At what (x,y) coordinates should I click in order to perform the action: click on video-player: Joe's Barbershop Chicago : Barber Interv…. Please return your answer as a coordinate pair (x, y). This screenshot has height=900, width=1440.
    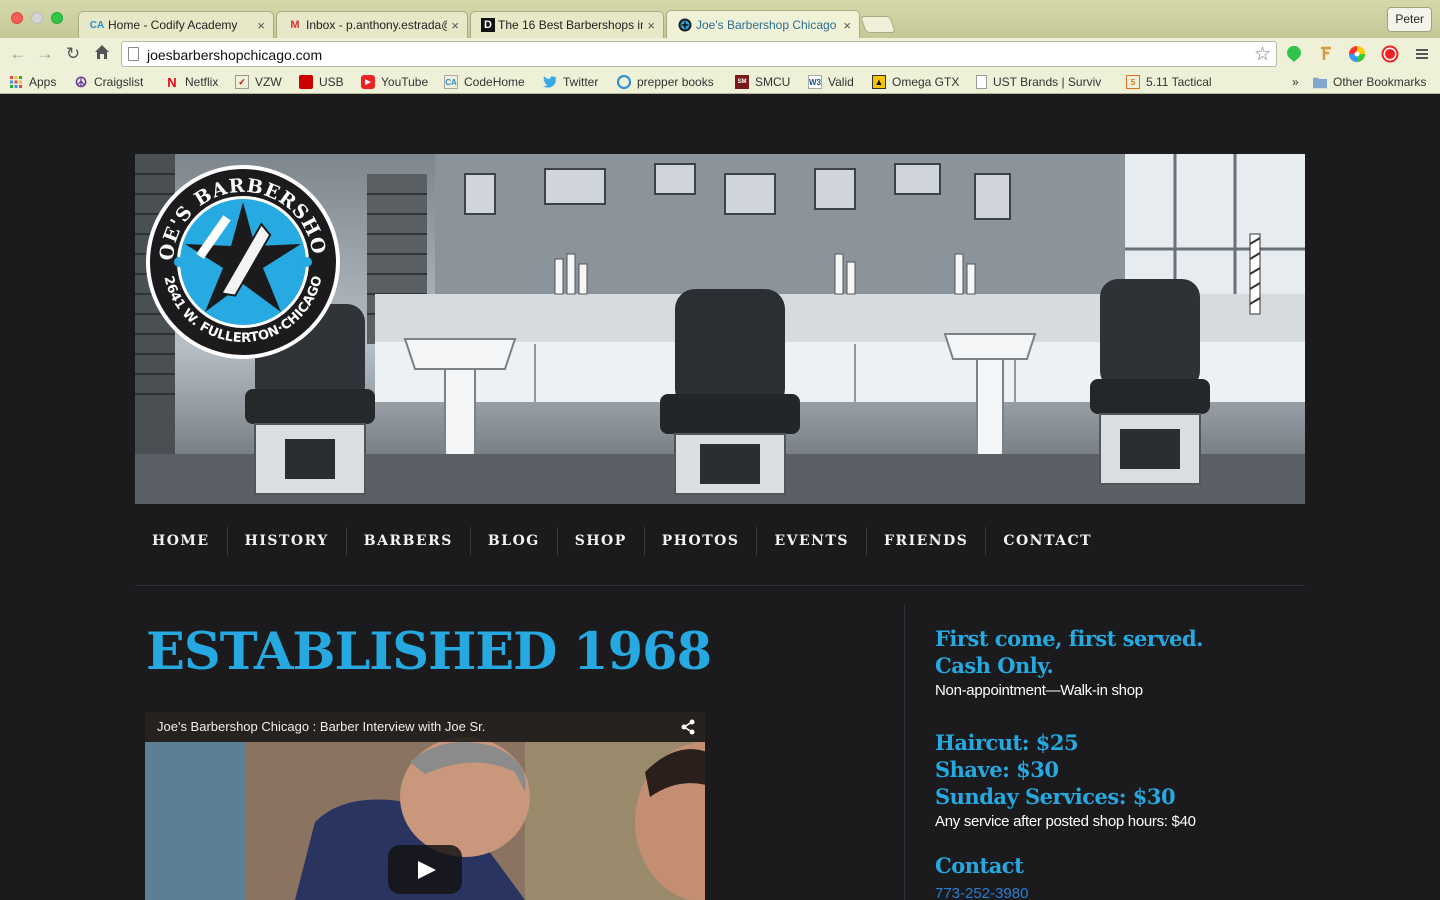
    Looking at the image, I should click on (425, 806).